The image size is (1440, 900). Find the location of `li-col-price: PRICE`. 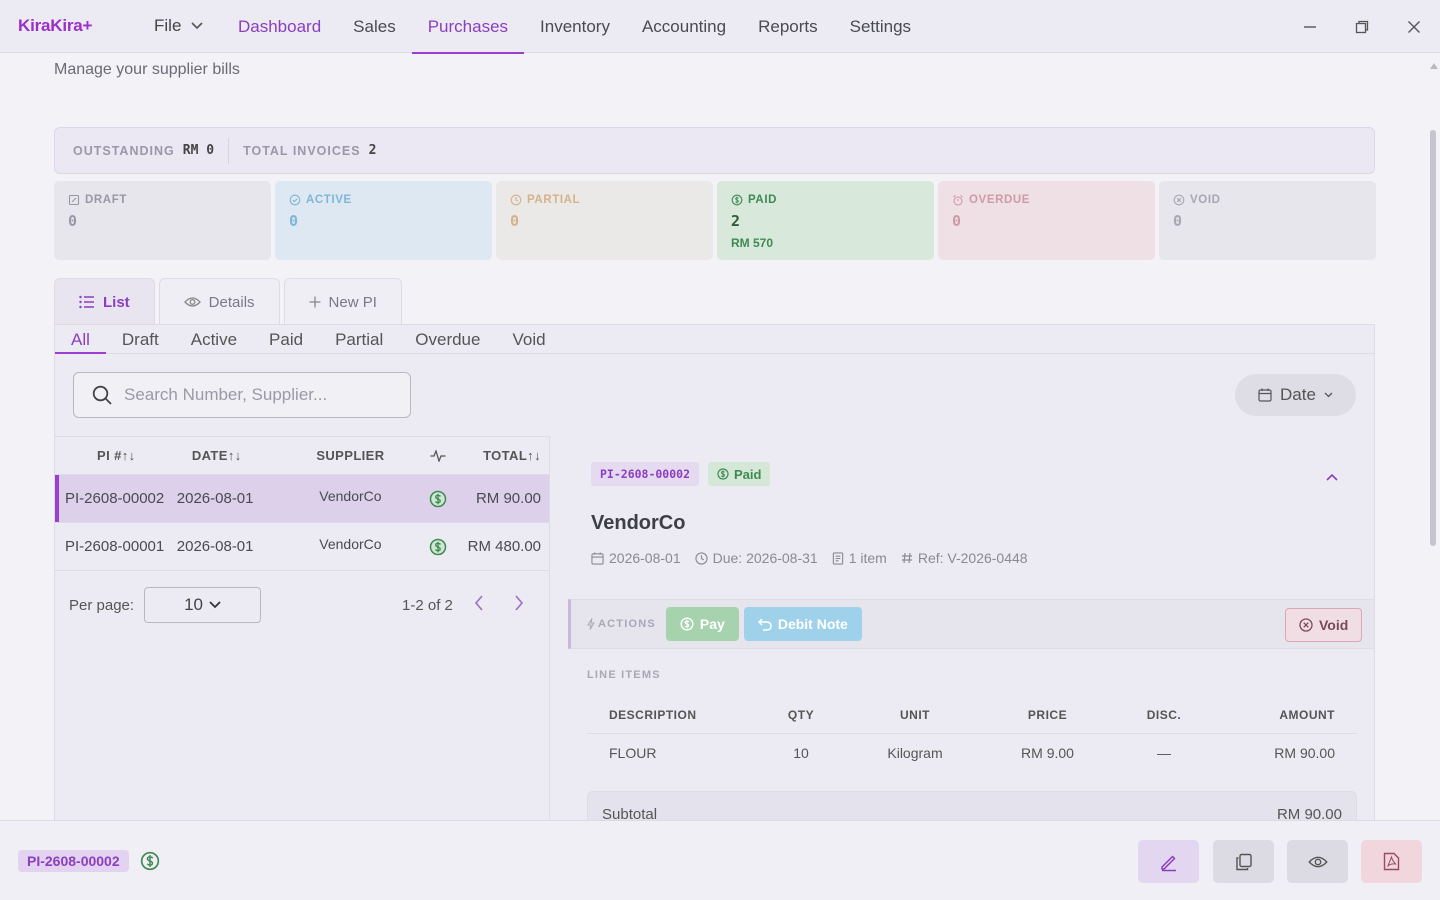

li-col-price: PRICE is located at coordinates (1047, 714).